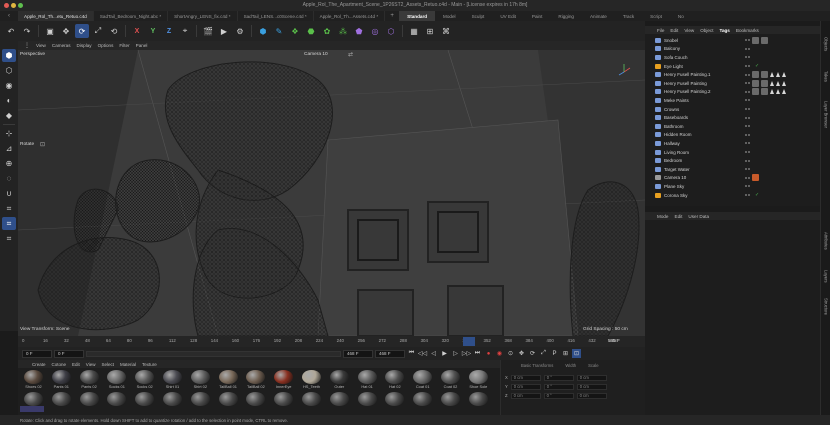  What do you see at coordinates (9, 70) in the screenshot?
I see `texture-mode-icon: ⬡` at bounding box center [9, 70].